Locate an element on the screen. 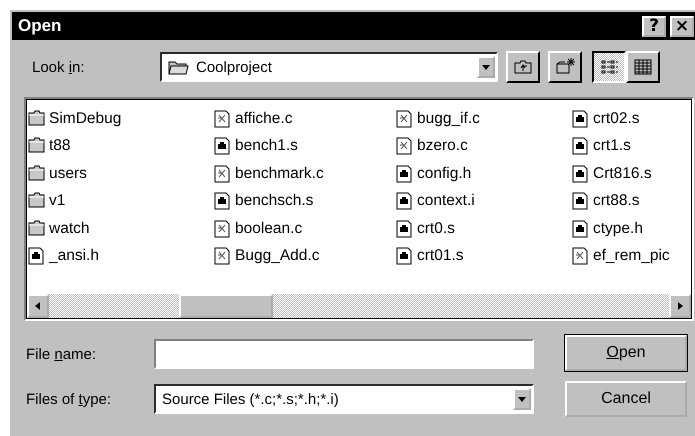 The height and width of the screenshot is (436, 695). file-item: bzero.c is located at coordinates (442, 146).